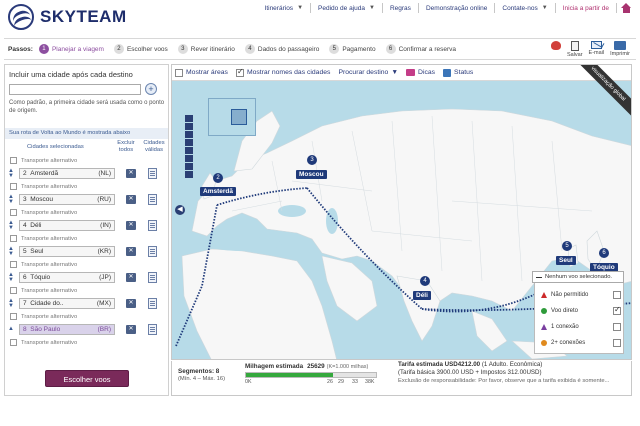 This screenshot has width=640, height=426. I want to click on city-item: 2 Amsterdã (NL), so click(67, 173).